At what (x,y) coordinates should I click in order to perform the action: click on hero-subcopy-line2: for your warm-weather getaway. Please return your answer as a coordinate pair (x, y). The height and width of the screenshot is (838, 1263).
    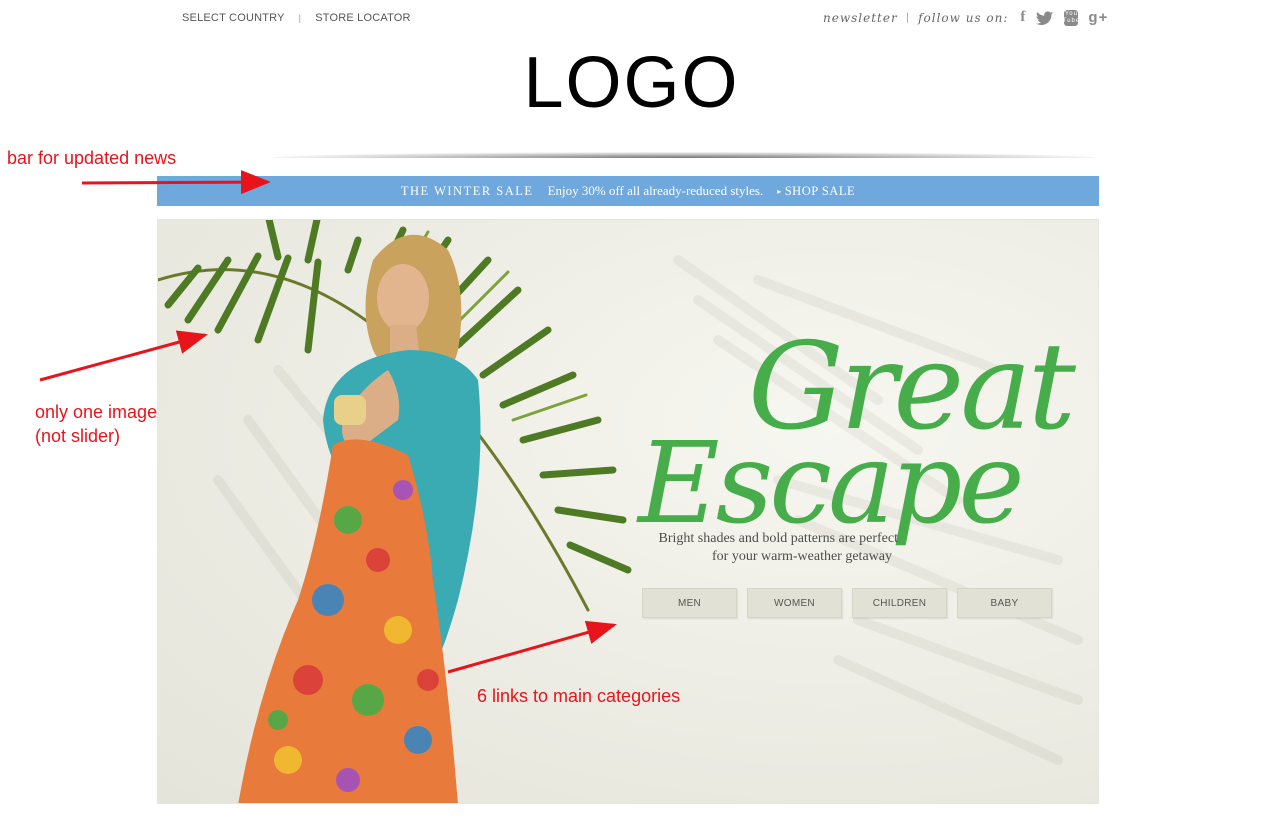
    Looking at the image, I should click on (802, 556).